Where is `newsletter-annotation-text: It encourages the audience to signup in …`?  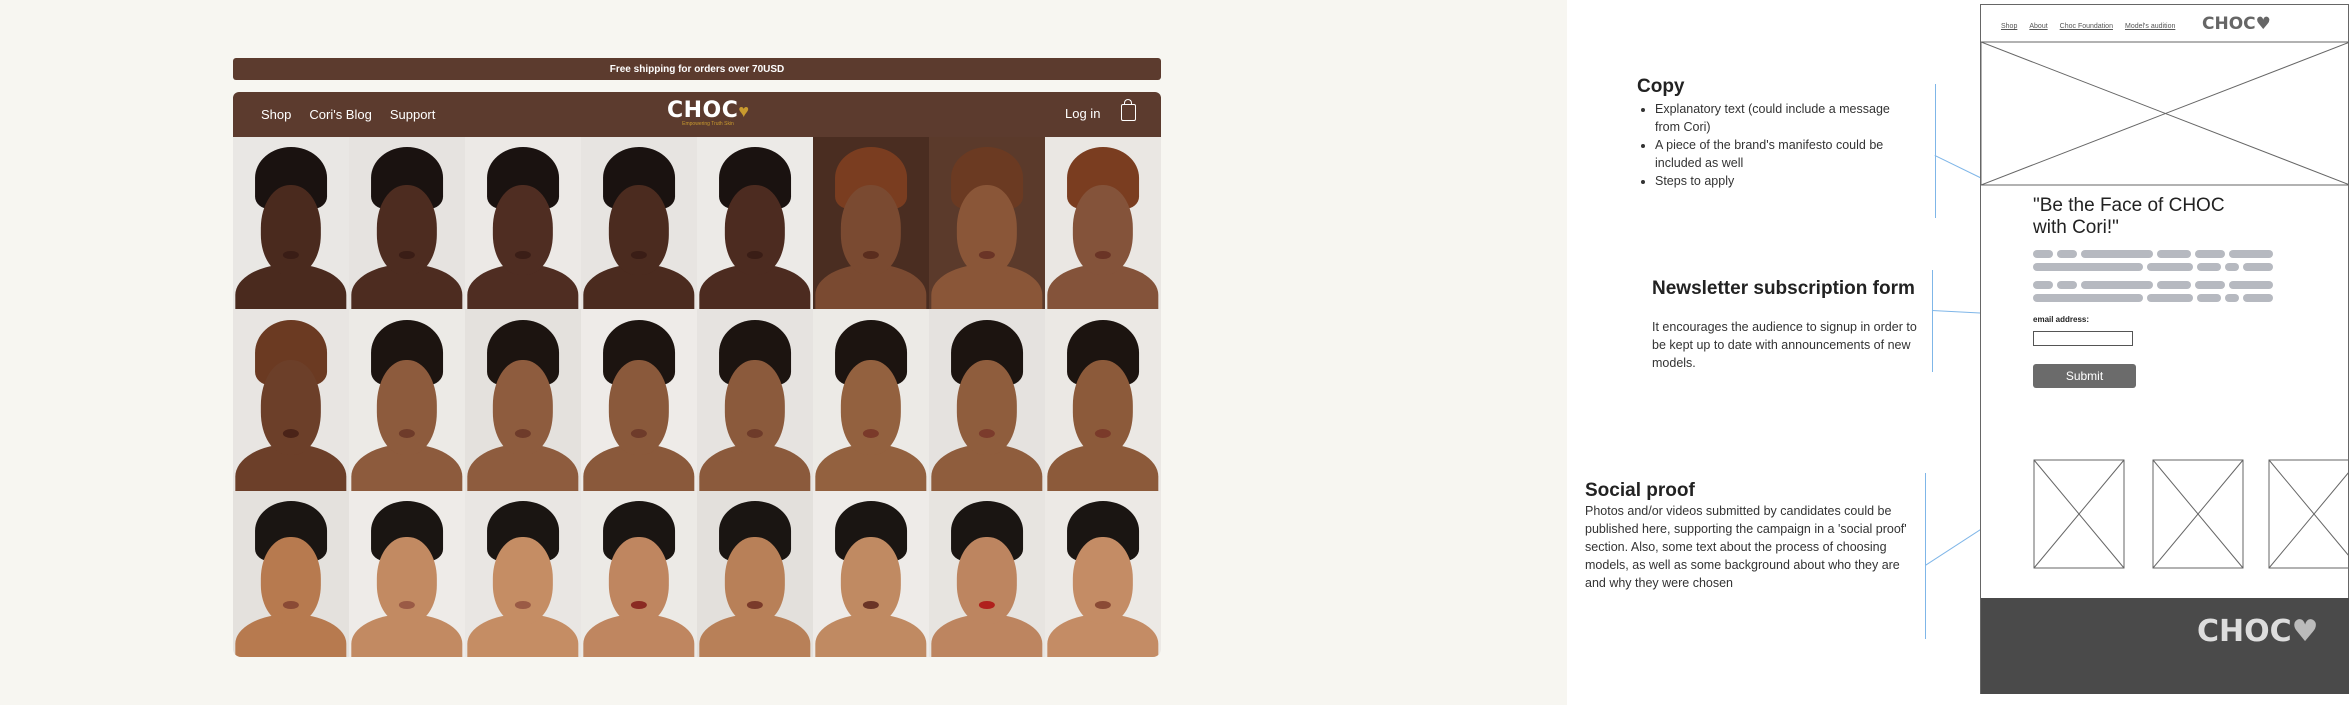 newsletter-annotation-text: It encourages the audience to signup in … is located at coordinates (1784, 345).